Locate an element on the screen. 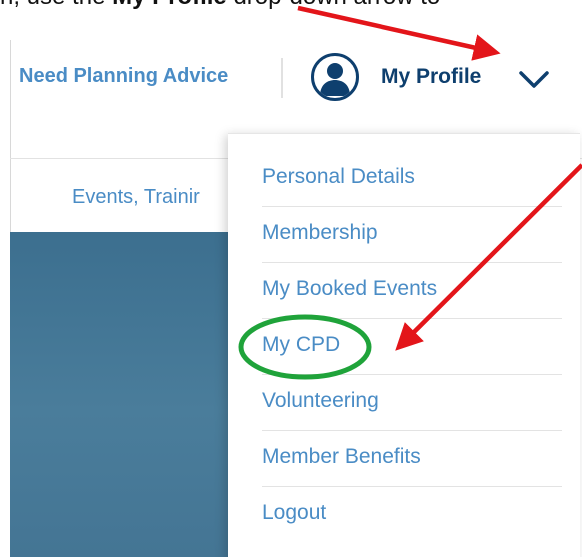  menu-item-my-booked-events: My Booked Events is located at coordinates (412, 291).